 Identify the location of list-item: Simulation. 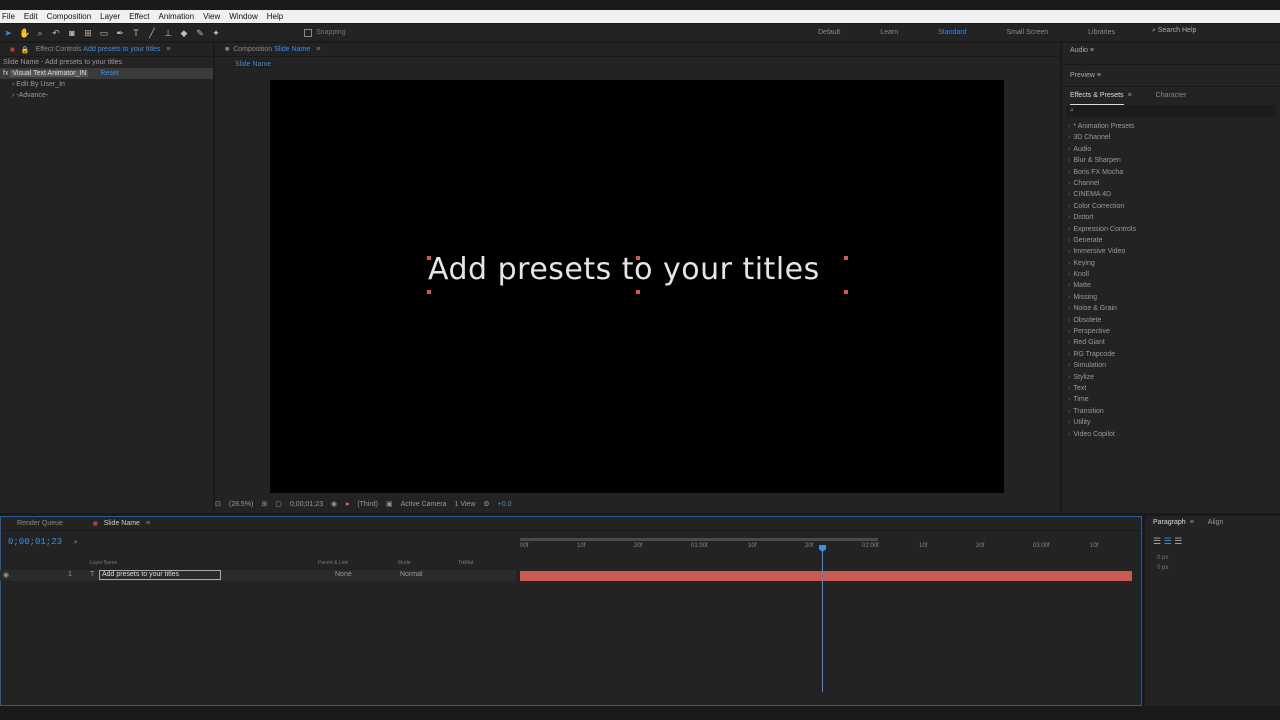
(1171, 365).